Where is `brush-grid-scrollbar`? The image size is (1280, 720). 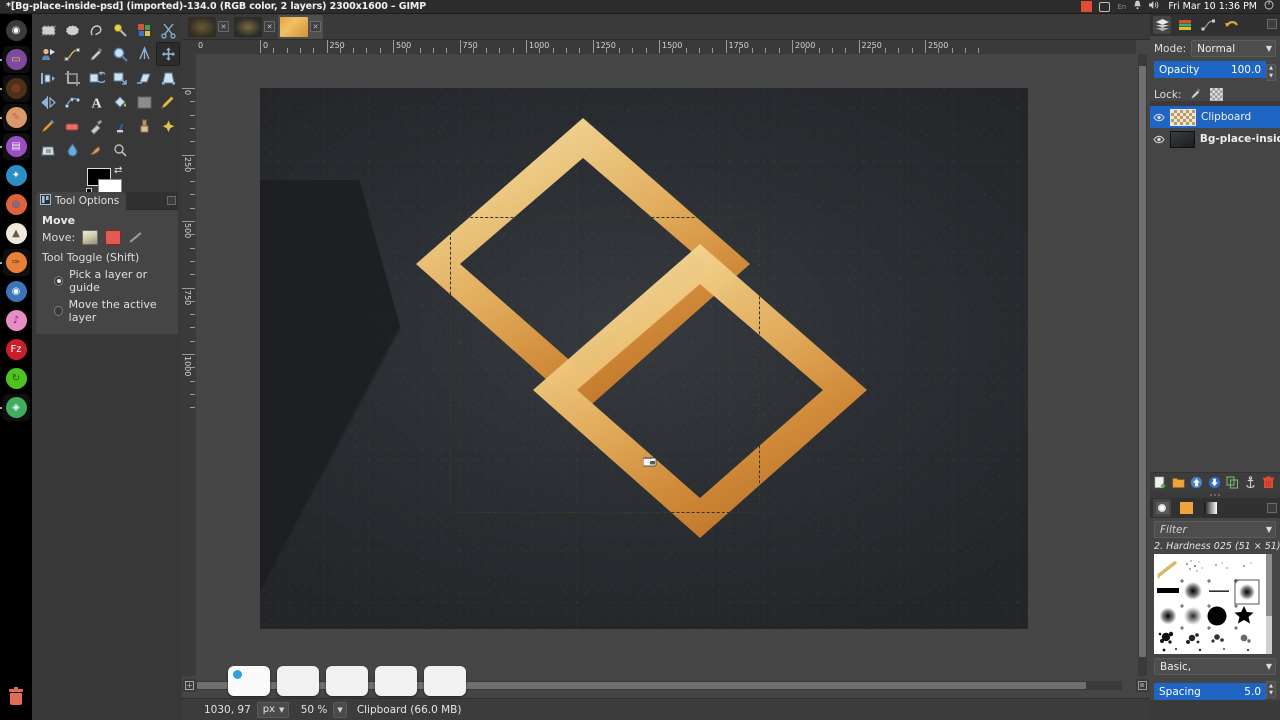 brush-grid-scrollbar is located at coordinates (1269, 604).